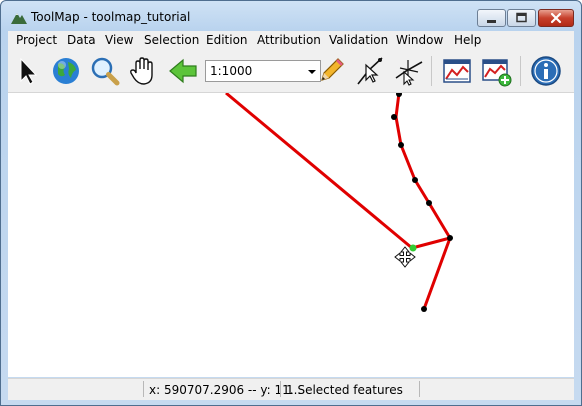  I want to click on vertices, so click(422, 202).